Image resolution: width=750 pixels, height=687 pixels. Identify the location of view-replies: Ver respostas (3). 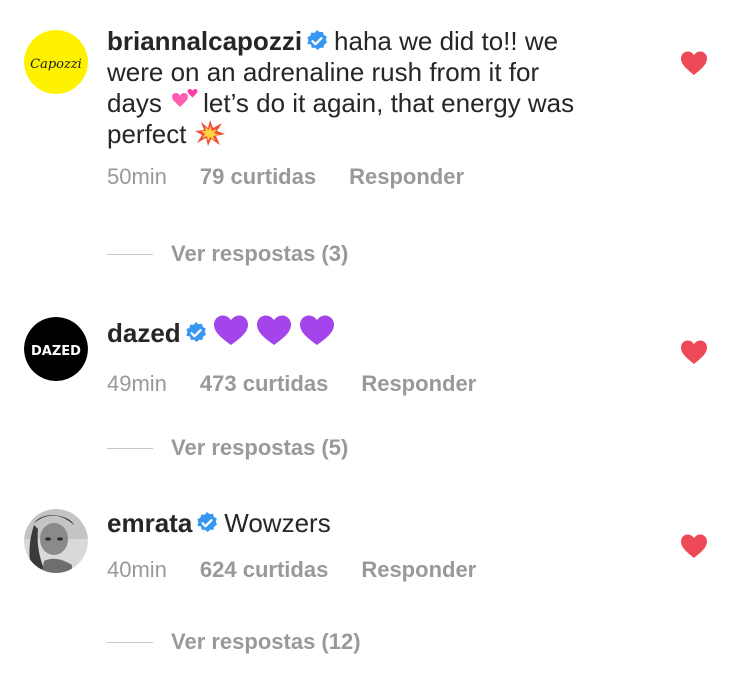
(227, 254).